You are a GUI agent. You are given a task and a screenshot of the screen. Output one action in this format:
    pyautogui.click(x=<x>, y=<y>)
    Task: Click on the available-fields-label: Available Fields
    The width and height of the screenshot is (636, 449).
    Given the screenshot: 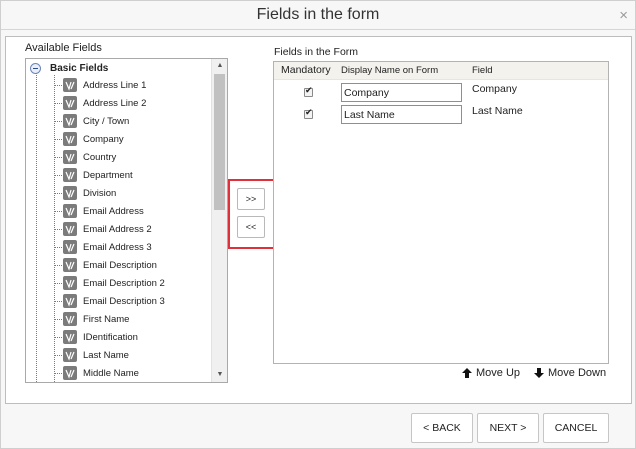 What is the action you would take?
    pyautogui.click(x=63, y=48)
    